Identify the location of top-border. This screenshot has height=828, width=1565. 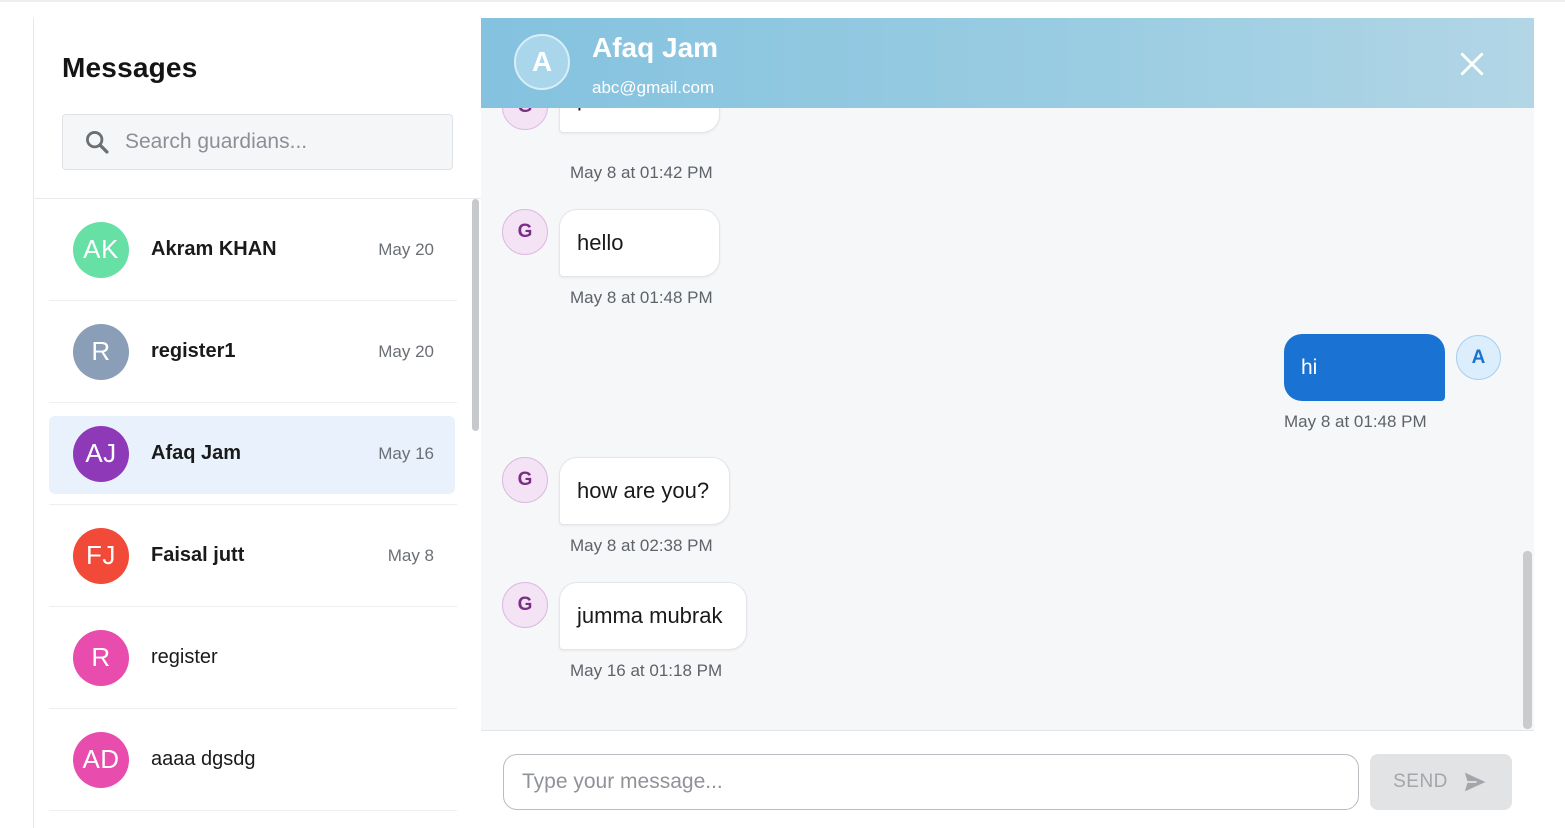
(782, 1).